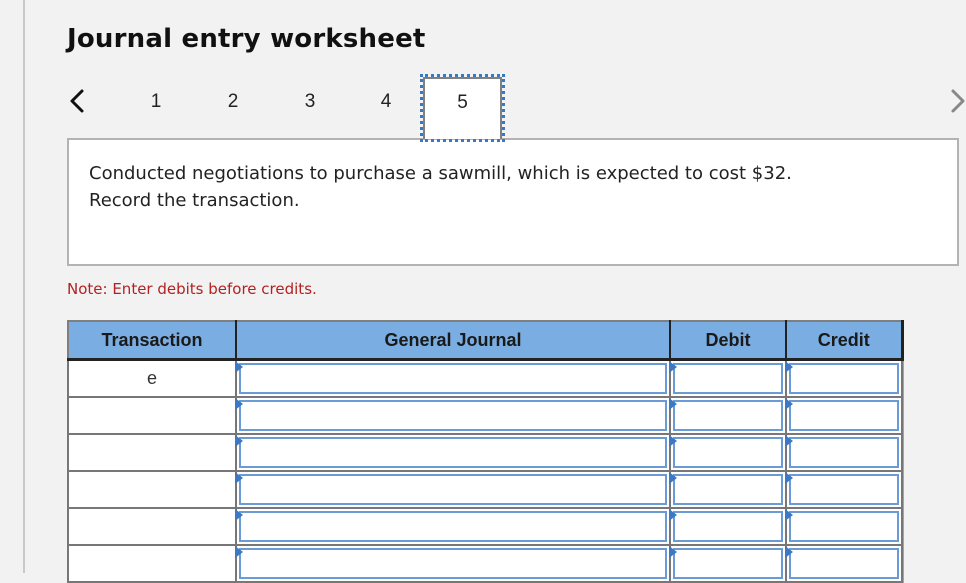  I want to click on header-debit: Debit, so click(728, 340).